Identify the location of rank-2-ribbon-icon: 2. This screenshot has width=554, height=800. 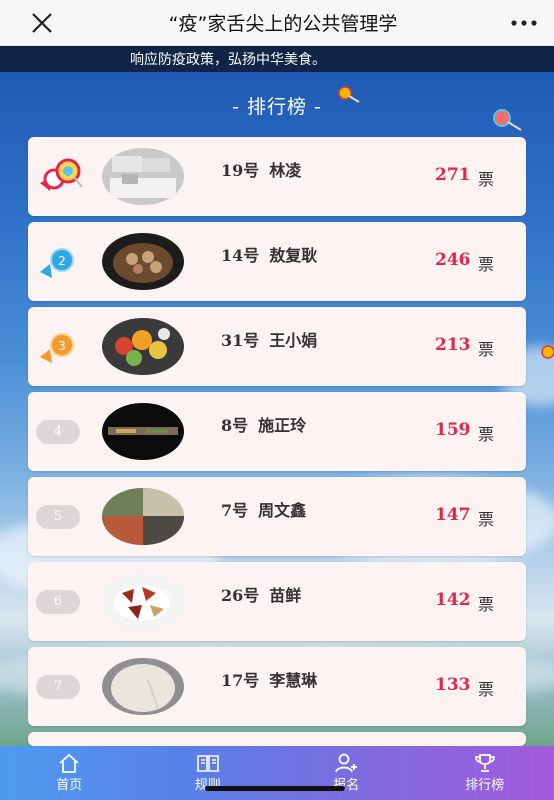
(57, 263).